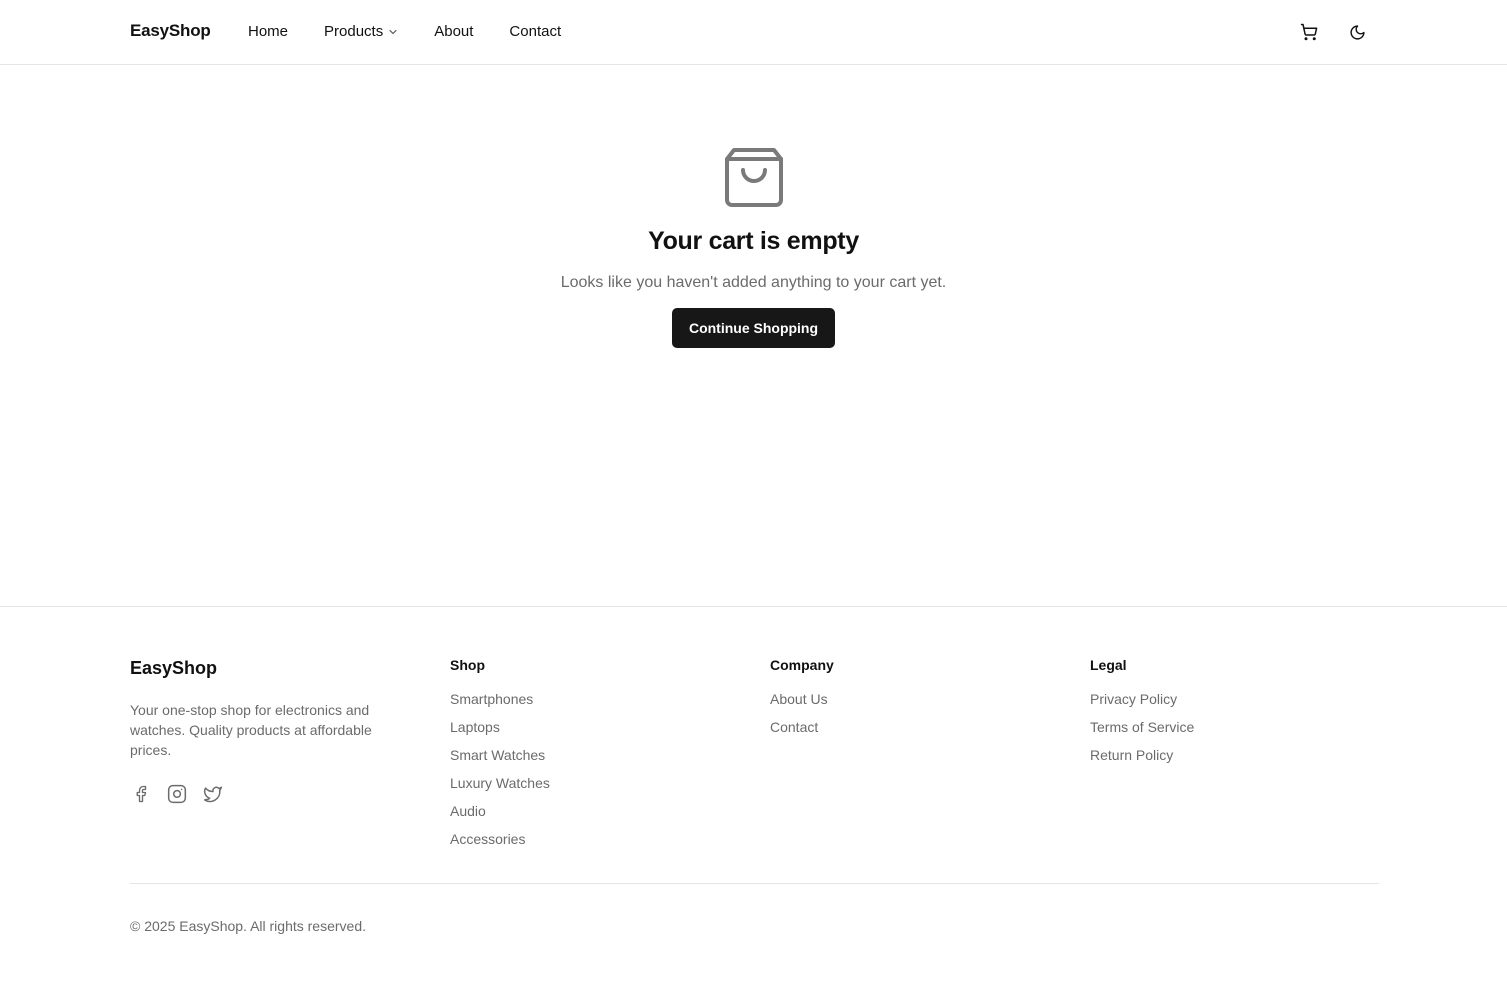 This screenshot has width=1507, height=984. What do you see at coordinates (213, 794) in the screenshot?
I see `twitter-icon` at bounding box center [213, 794].